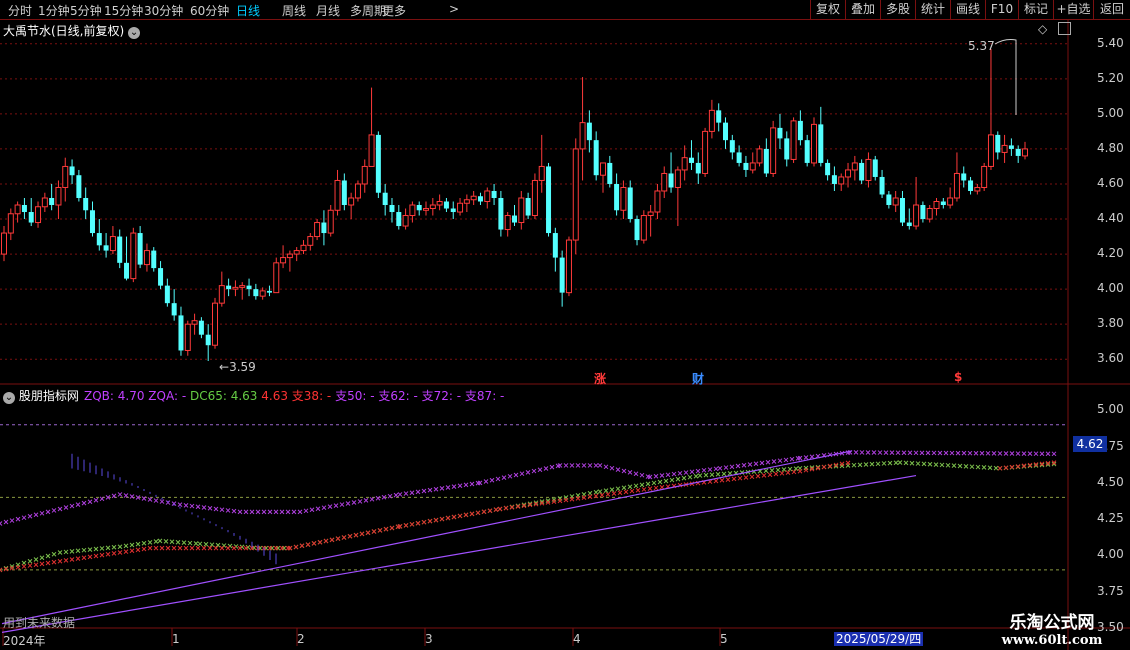  What do you see at coordinates (1035, 9) in the screenshot?
I see `toolbar-button: 标记` at bounding box center [1035, 9].